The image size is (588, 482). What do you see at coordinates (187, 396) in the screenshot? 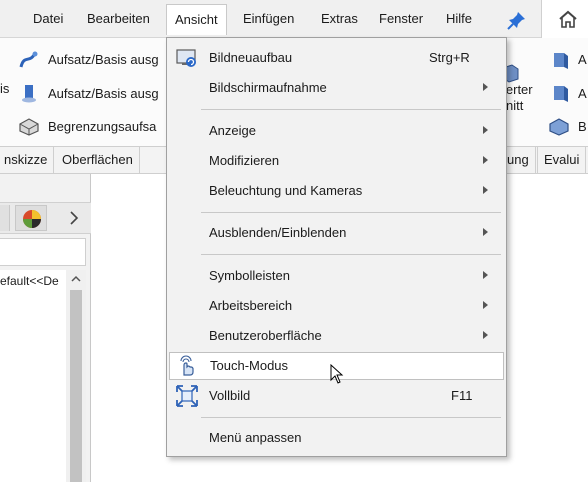
I see `fullscreen-icon` at bounding box center [187, 396].